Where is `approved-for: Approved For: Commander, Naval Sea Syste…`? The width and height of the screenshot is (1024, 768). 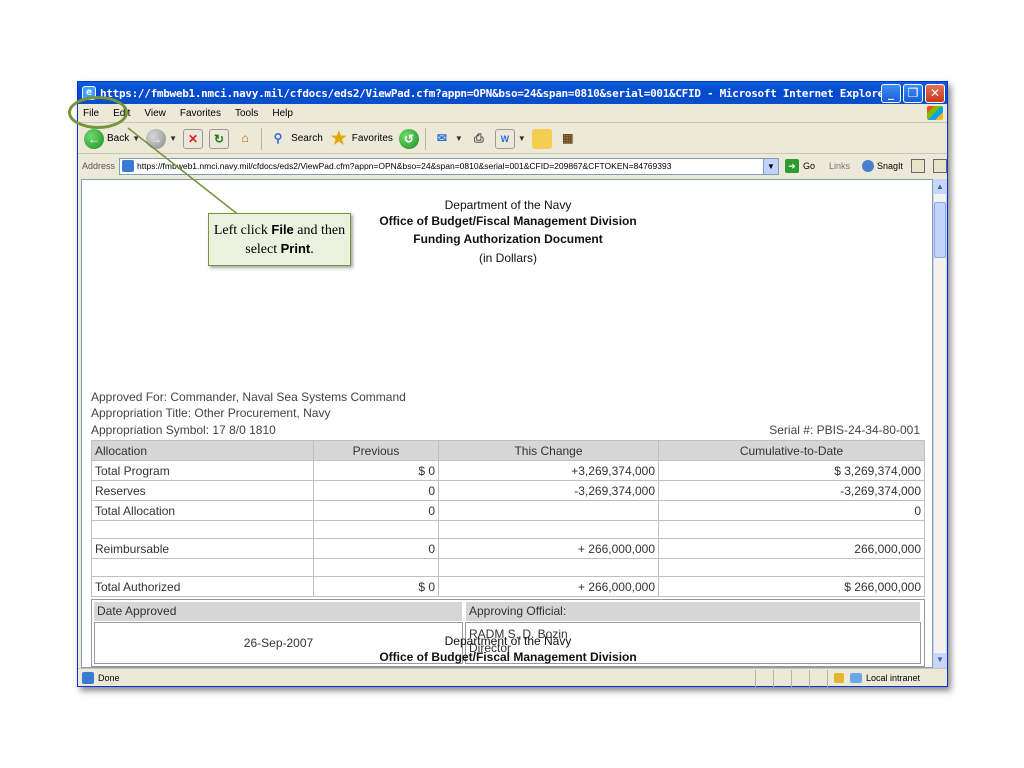 approved-for: Approved For: Commander, Naval Sea Syste… is located at coordinates (248, 397).